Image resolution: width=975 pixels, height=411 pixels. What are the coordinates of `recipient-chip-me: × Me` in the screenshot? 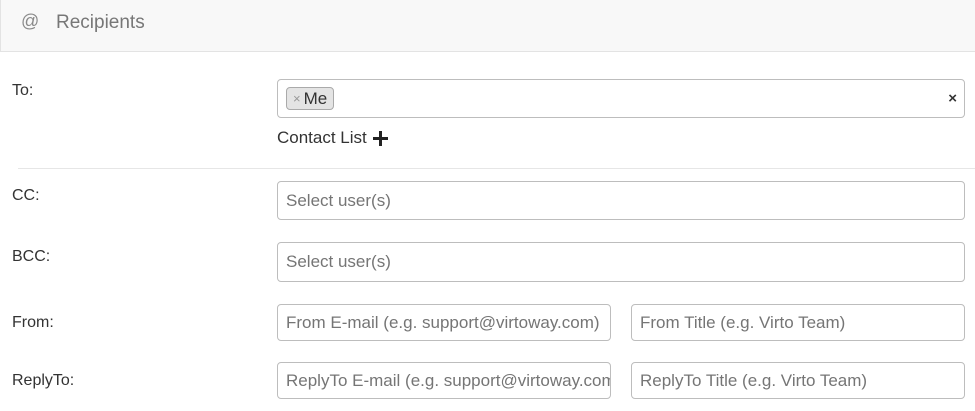 It's located at (310, 98).